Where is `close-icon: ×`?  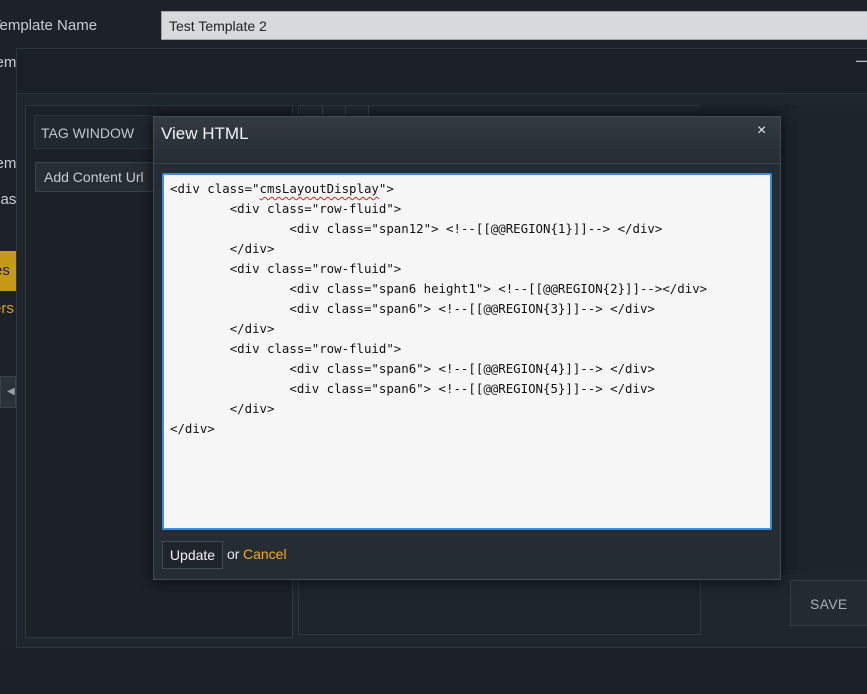 close-icon: × is located at coordinates (761, 131).